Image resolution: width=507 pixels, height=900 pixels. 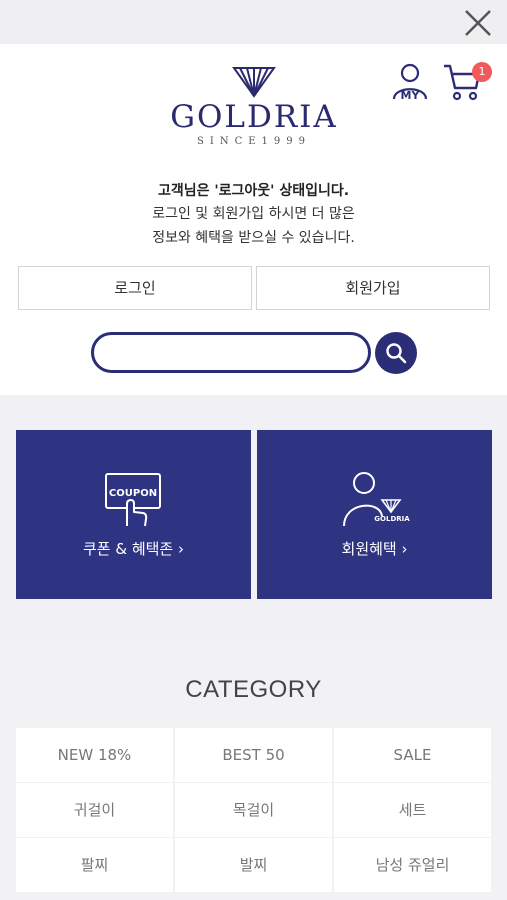 What do you see at coordinates (94, 755) in the screenshot?
I see `category-item: NEW 18%` at bounding box center [94, 755].